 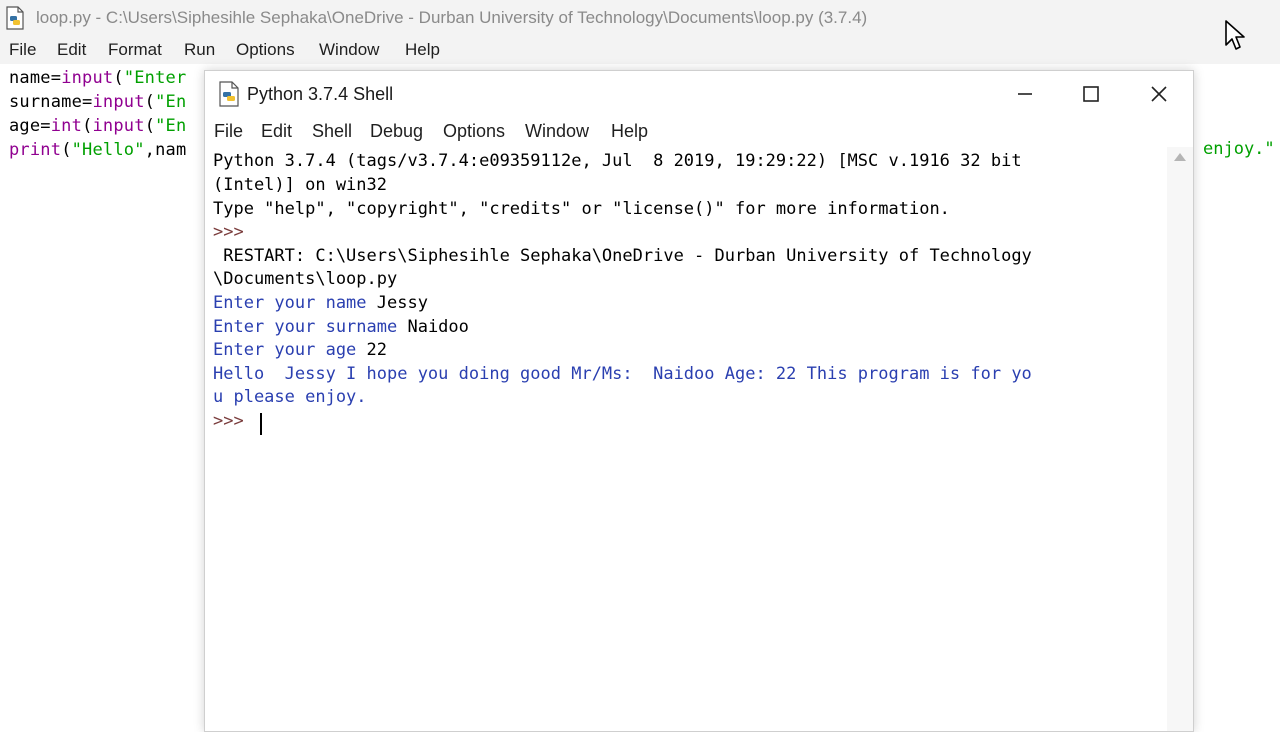 What do you see at coordinates (422, 50) in the screenshot?
I see `editor-menu-help: Help` at bounding box center [422, 50].